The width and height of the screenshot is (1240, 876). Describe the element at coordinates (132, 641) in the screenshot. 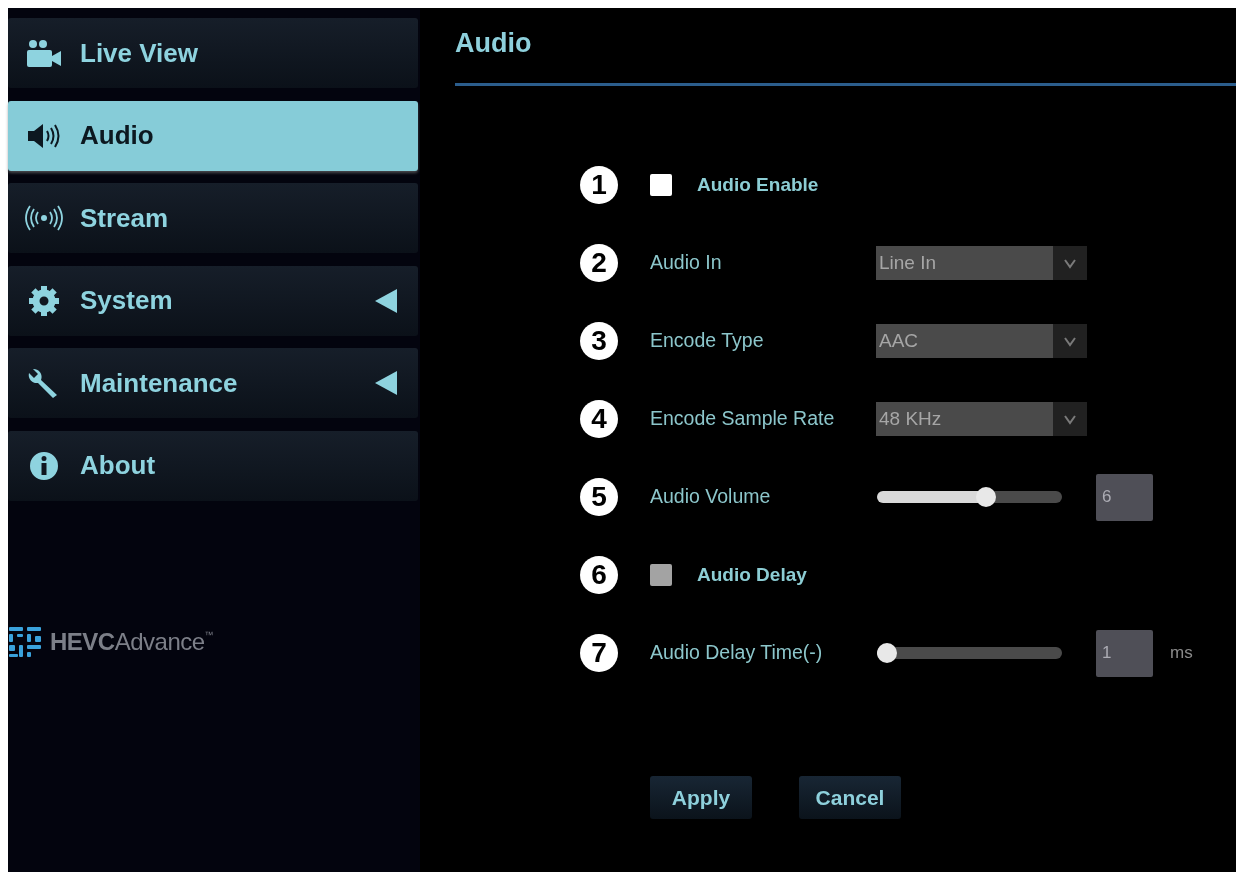

I see `logo-text: HEVCAdvance$^{™}$` at that location.